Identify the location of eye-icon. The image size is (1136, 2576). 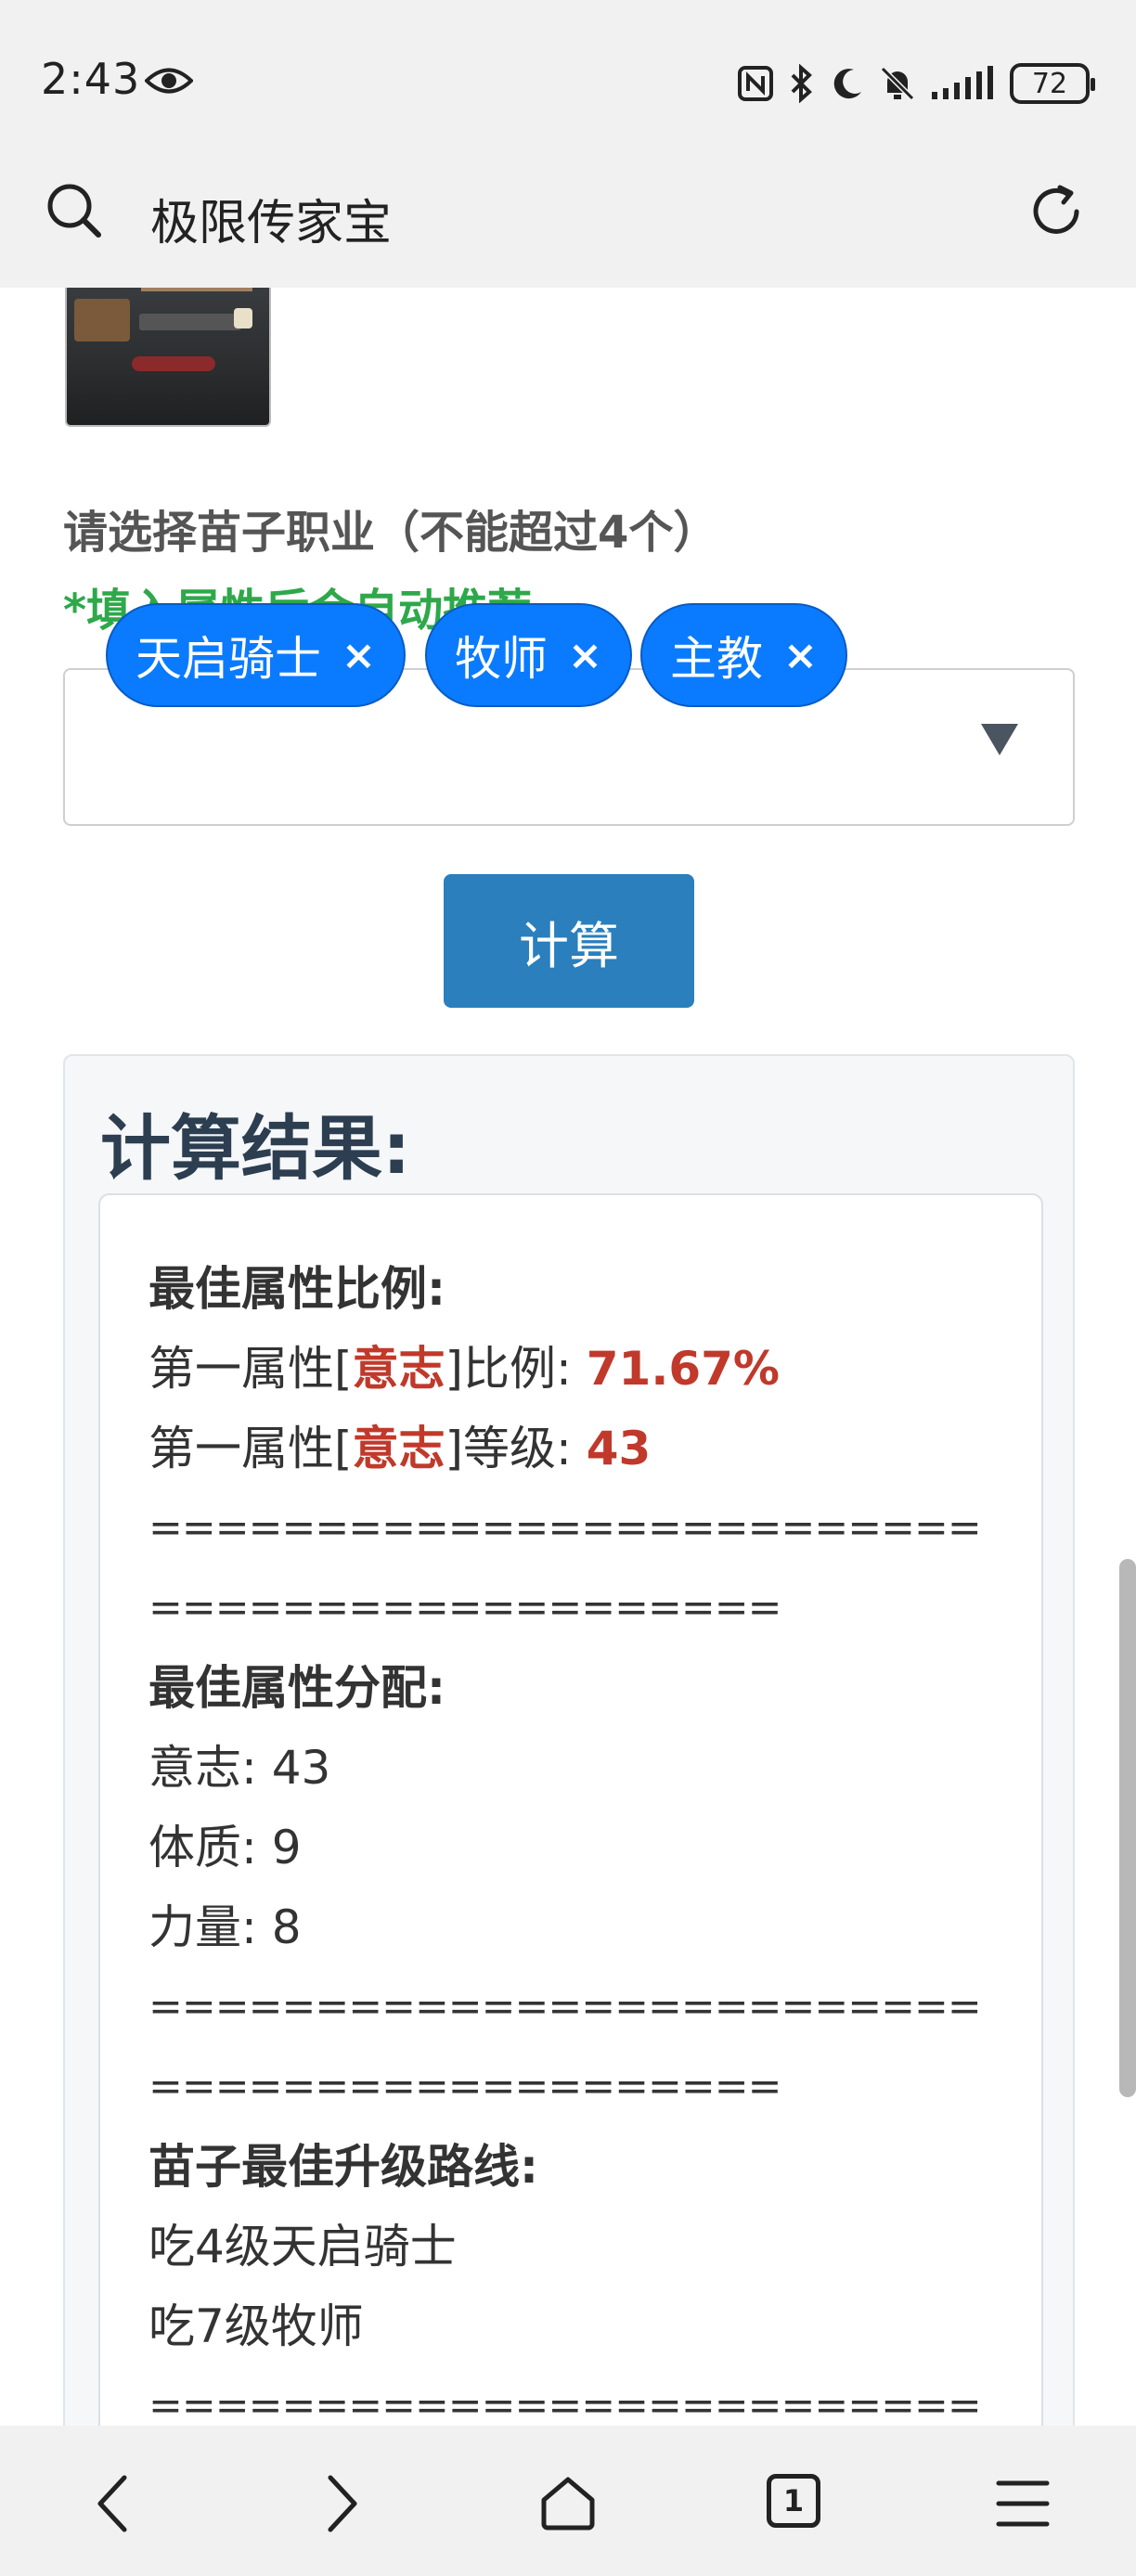
(169, 81).